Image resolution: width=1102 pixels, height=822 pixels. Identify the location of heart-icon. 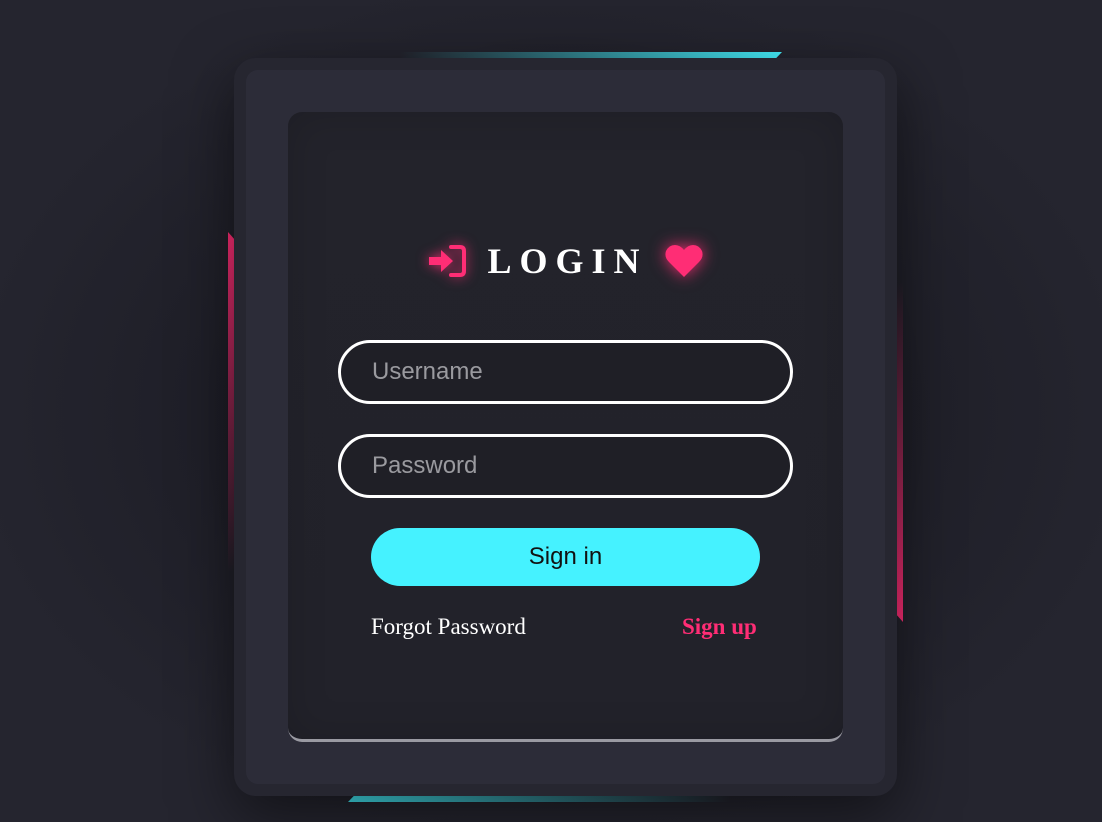
(683, 261).